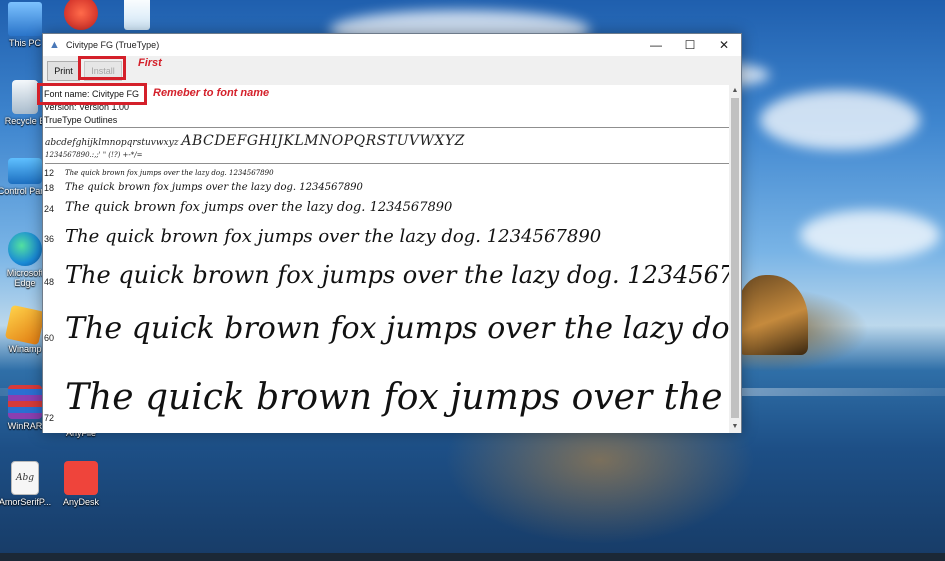  What do you see at coordinates (49, 418) in the screenshot?
I see `sample-size: 72` at bounding box center [49, 418].